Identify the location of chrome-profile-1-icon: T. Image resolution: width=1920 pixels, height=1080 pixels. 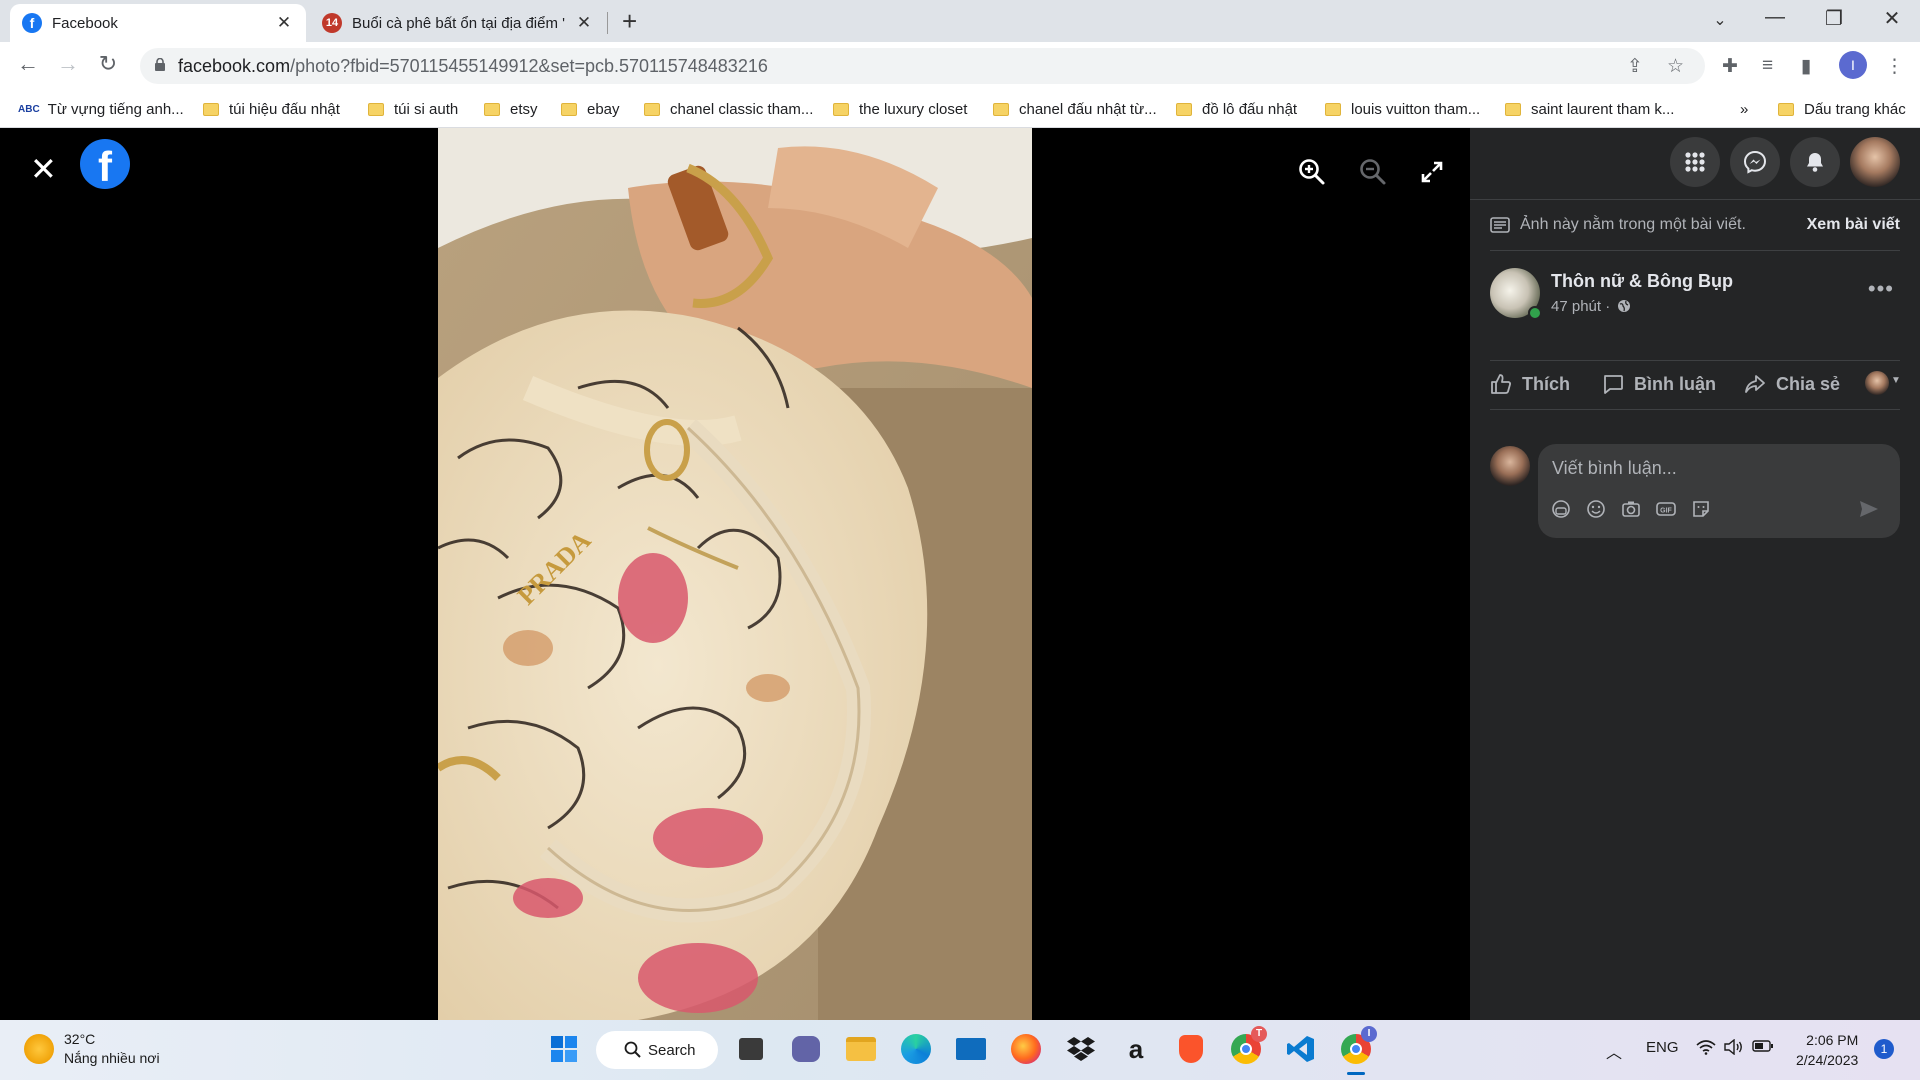
(1248, 1046).